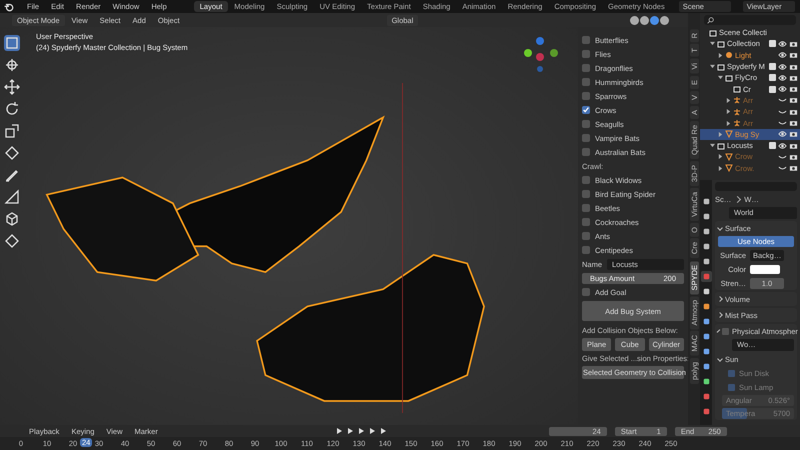 This screenshot has height=450, width=800. I want to click on checkmark-icon, so click(586, 110).